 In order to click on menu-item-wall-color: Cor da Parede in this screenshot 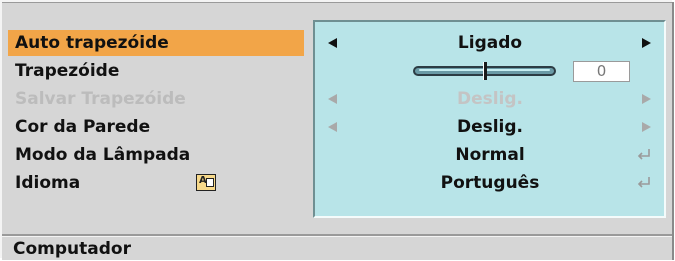, I will do `click(156, 127)`.